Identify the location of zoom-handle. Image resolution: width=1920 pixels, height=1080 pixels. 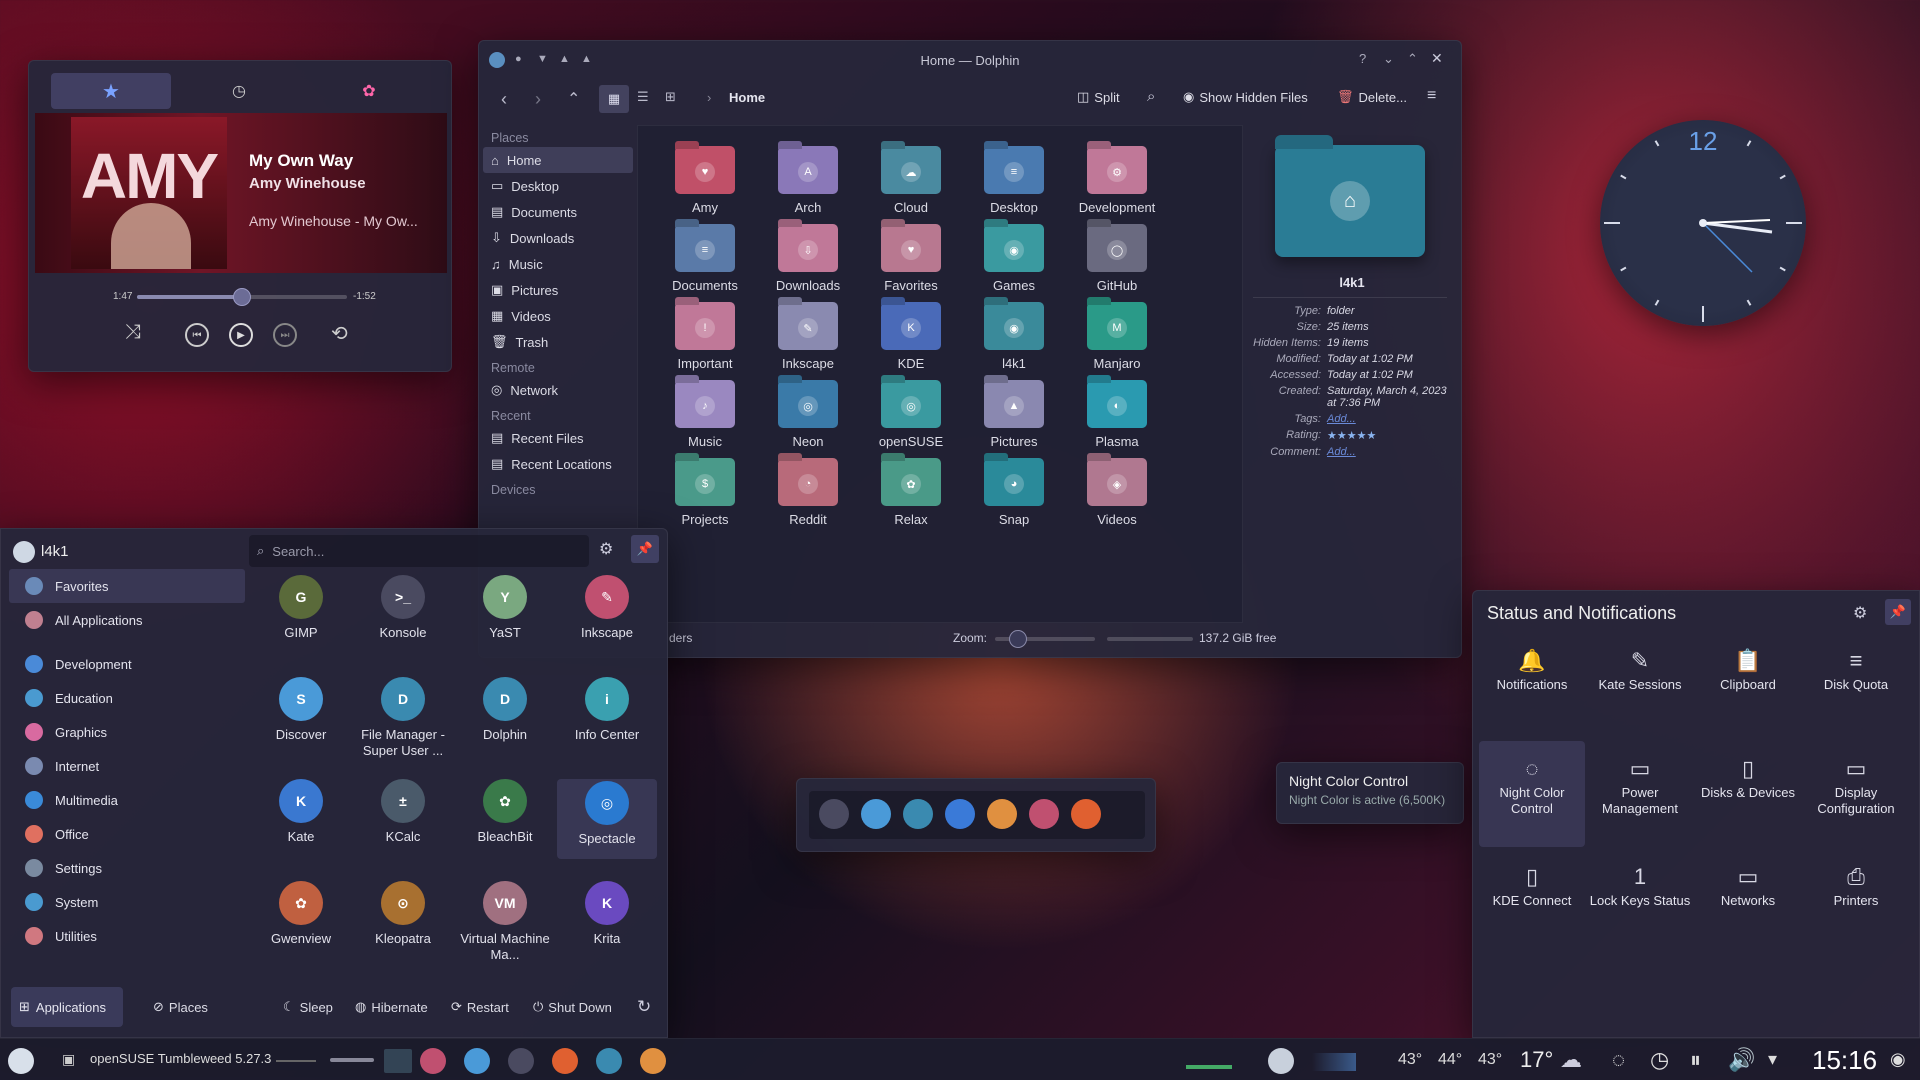
(1018, 639).